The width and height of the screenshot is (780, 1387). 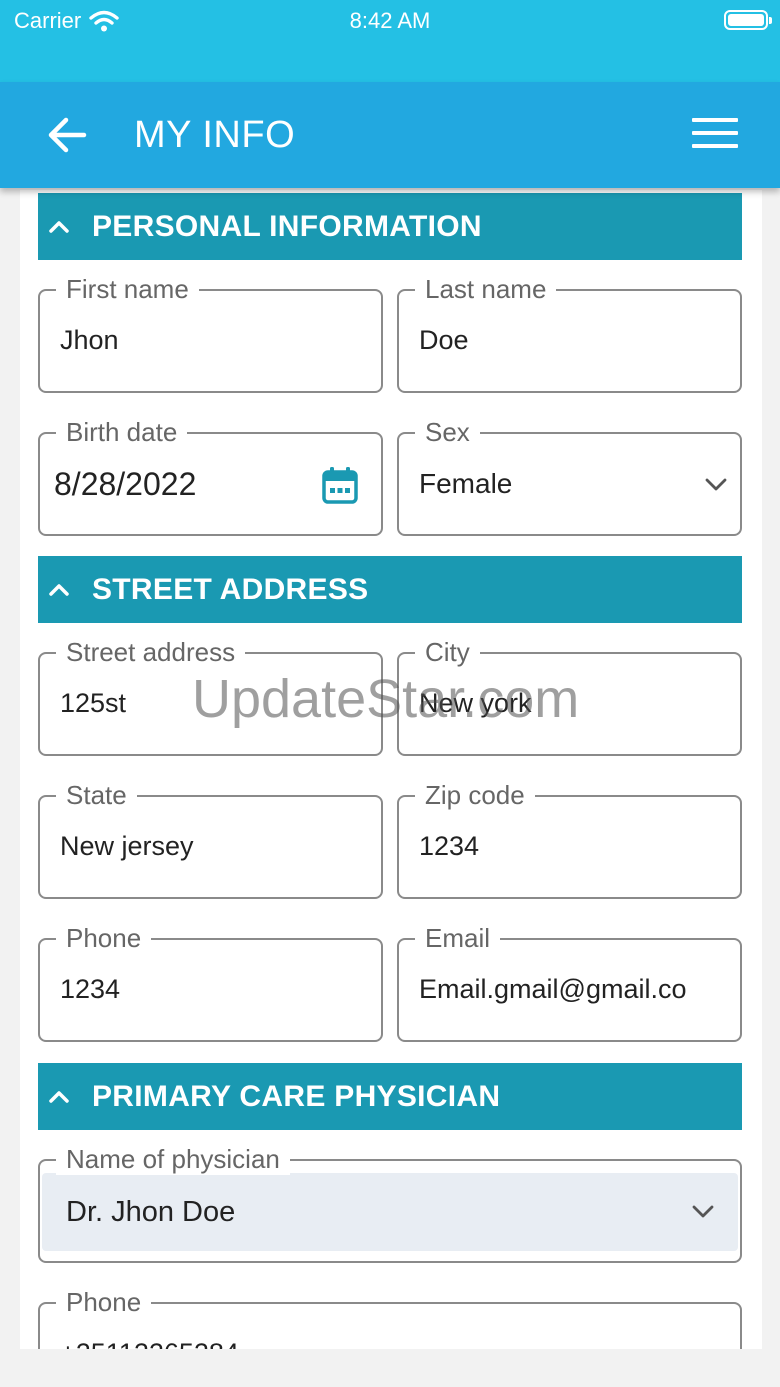 What do you see at coordinates (93, 703) in the screenshot?
I see `field-value: 125st` at bounding box center [93, 703].